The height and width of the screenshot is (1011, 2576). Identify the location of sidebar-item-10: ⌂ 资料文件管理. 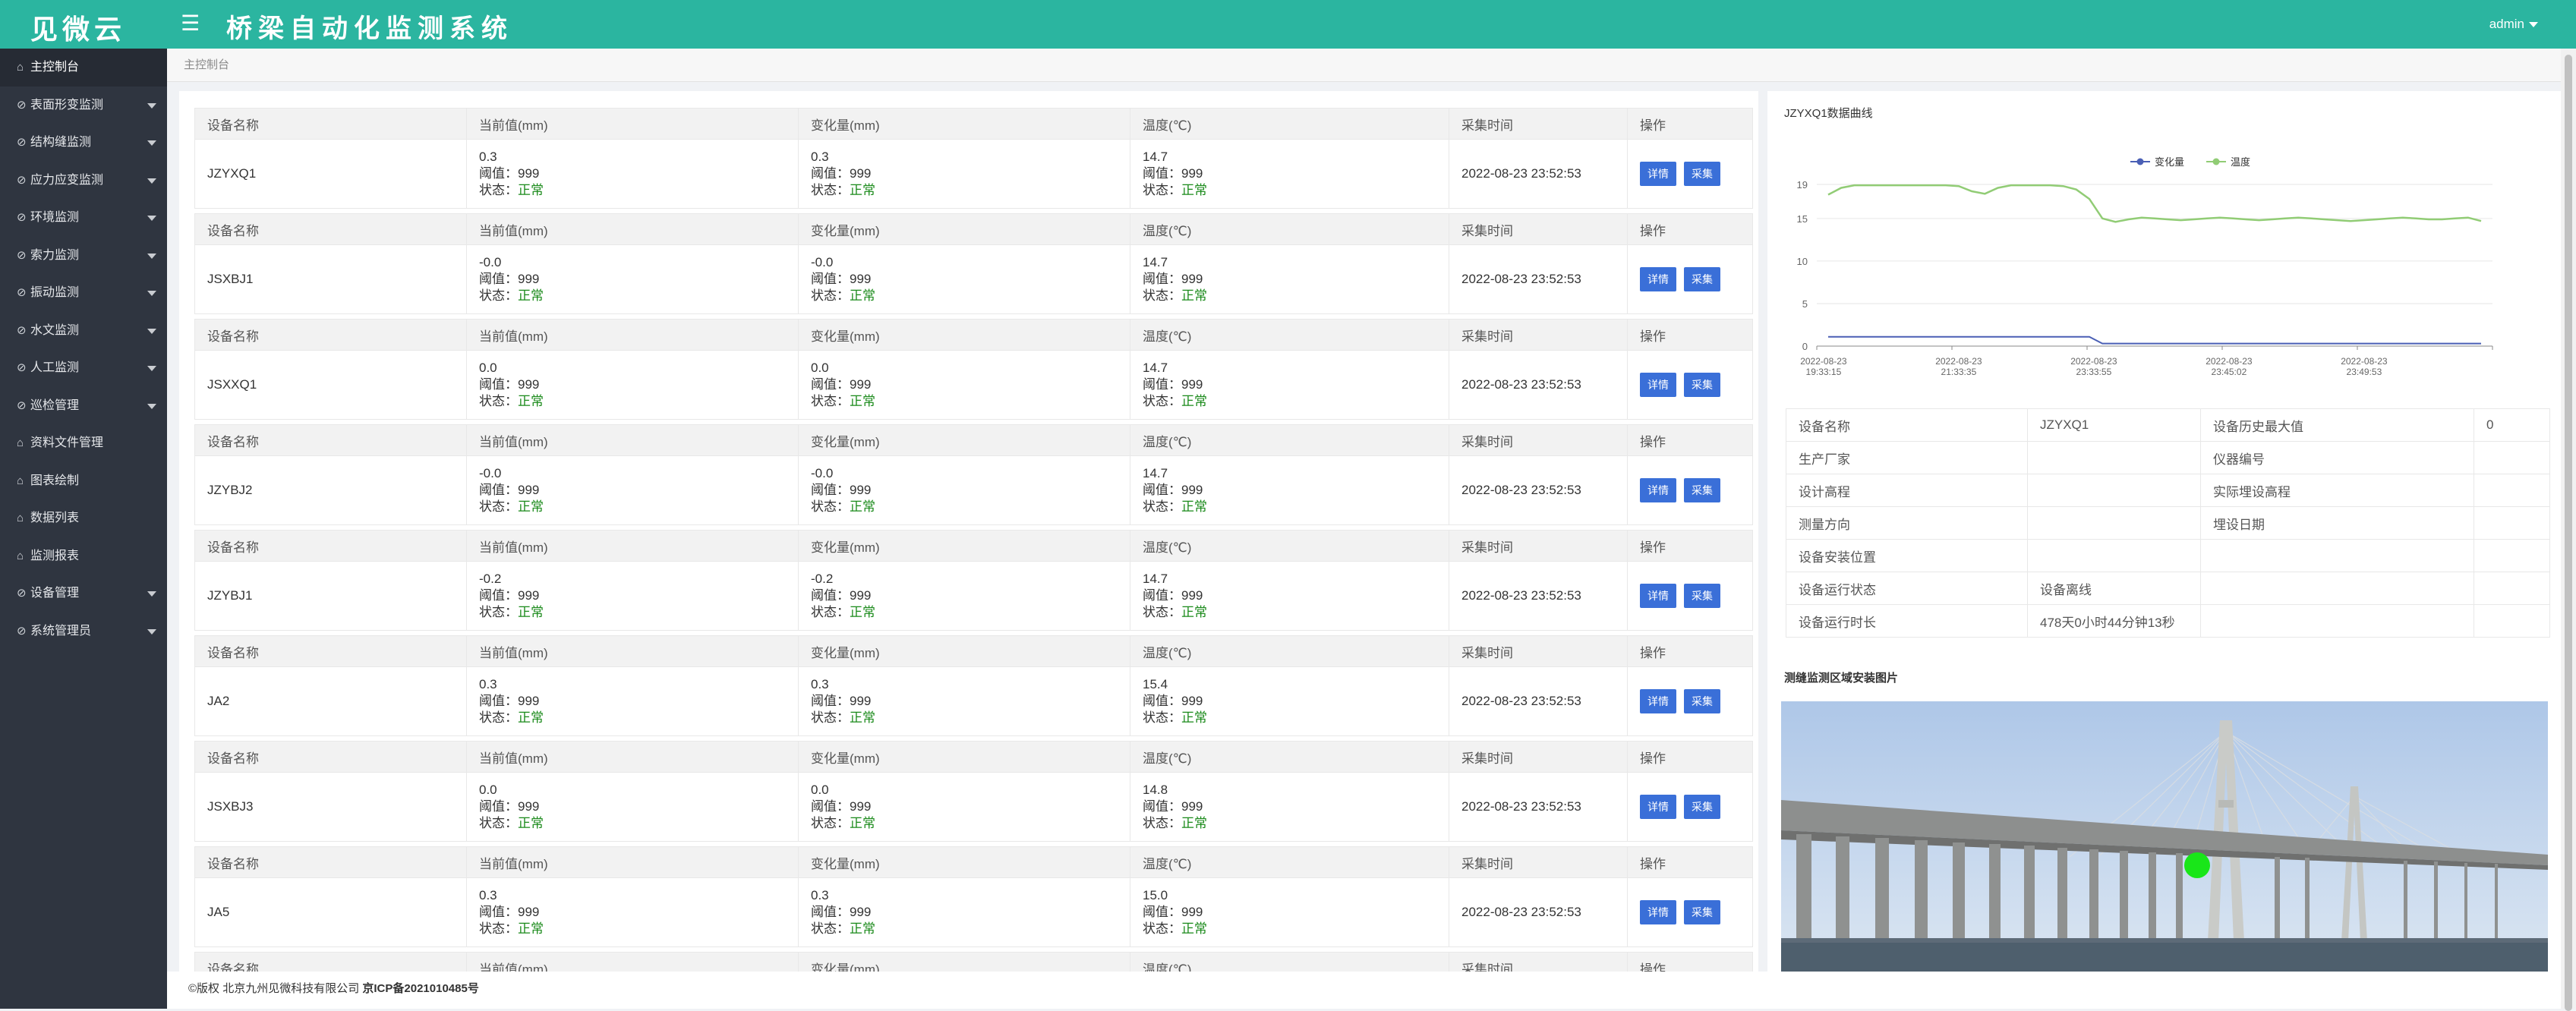
(83, 443).